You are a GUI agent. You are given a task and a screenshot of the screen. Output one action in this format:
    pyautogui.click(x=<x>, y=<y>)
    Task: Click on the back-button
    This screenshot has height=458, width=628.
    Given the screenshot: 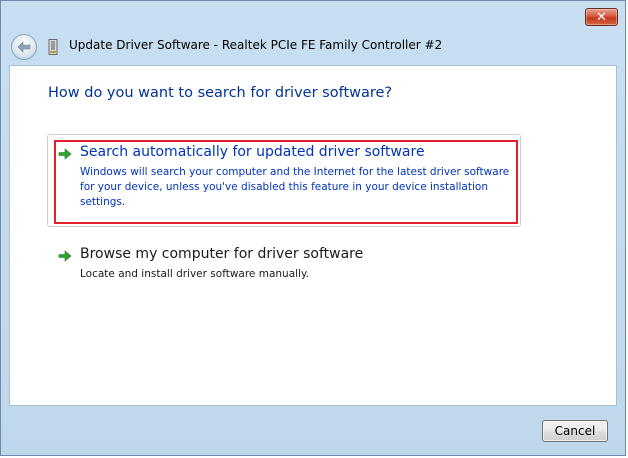 What is the action you would take?
    pyautogui.click(x=24, y=47)
    